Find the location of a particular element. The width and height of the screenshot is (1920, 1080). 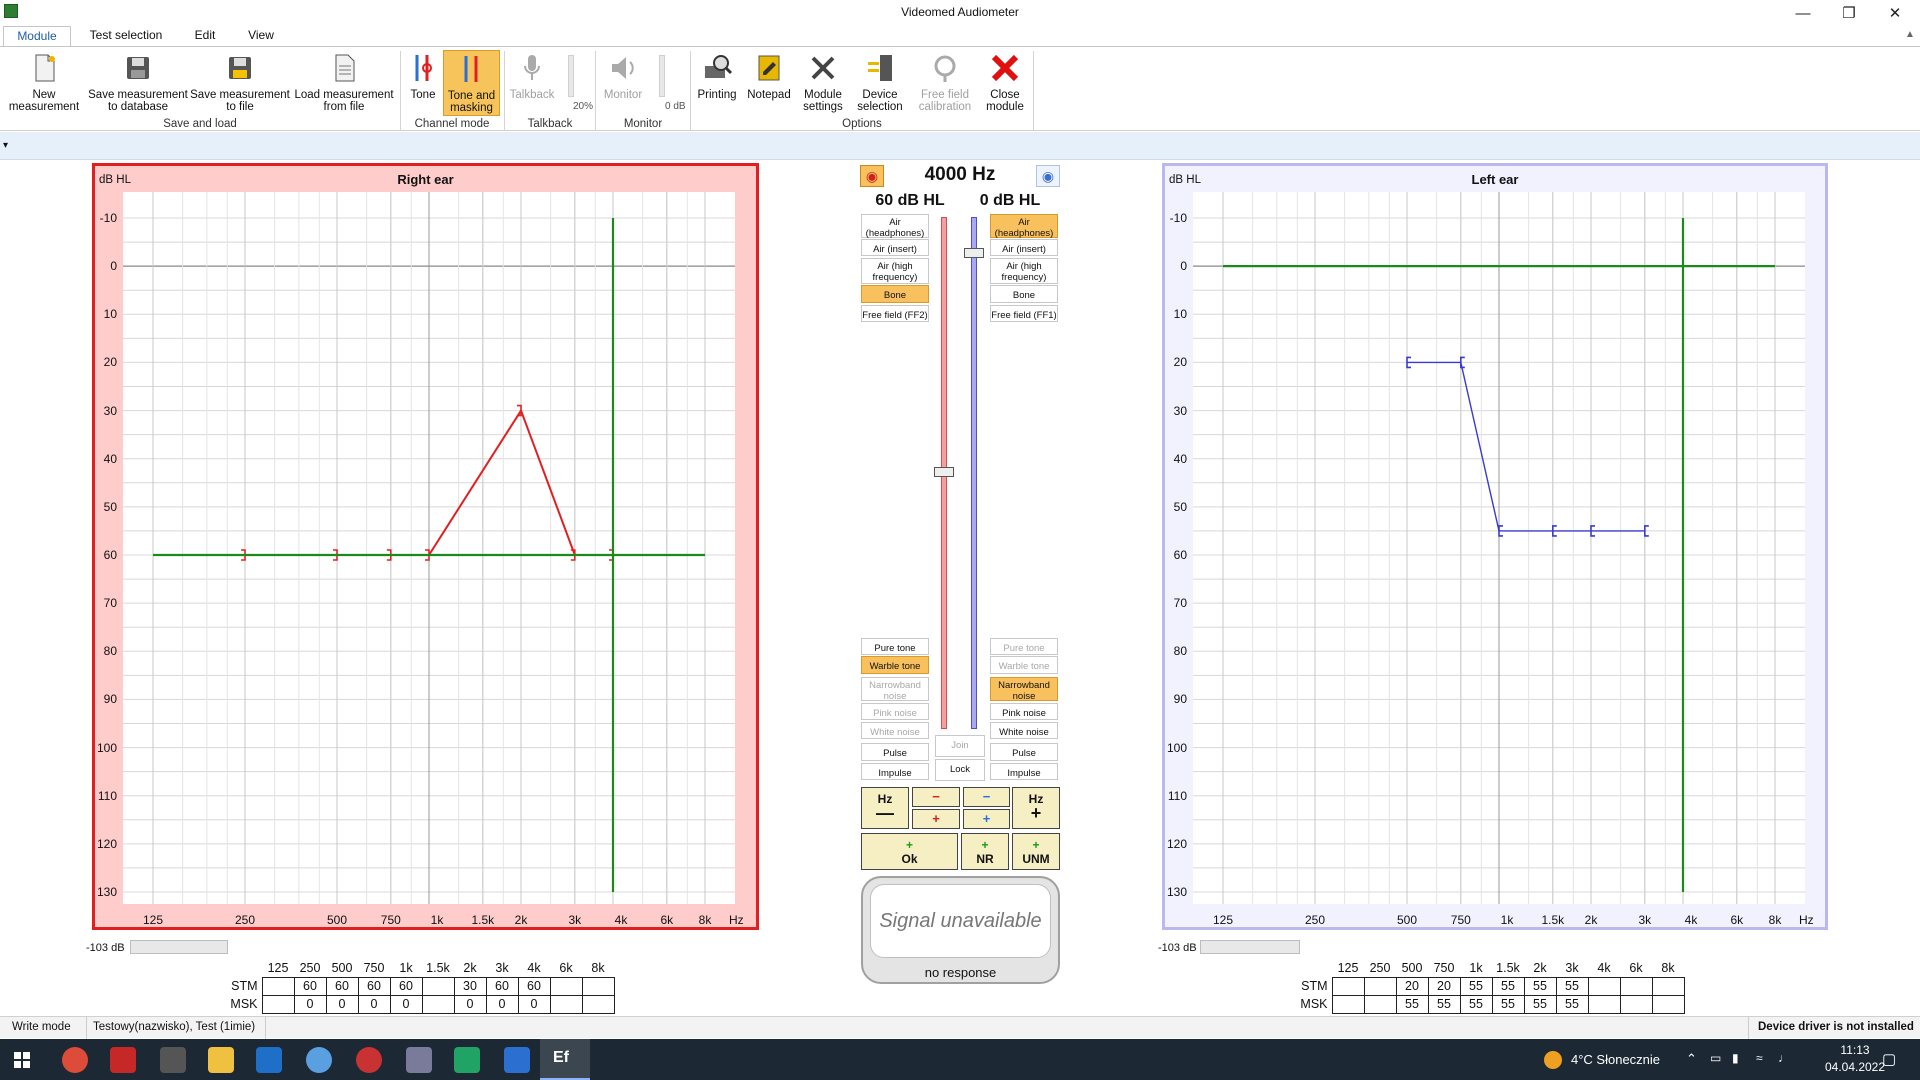

right-signal-button-3: Pink noise is located at coordinates (895, 711).